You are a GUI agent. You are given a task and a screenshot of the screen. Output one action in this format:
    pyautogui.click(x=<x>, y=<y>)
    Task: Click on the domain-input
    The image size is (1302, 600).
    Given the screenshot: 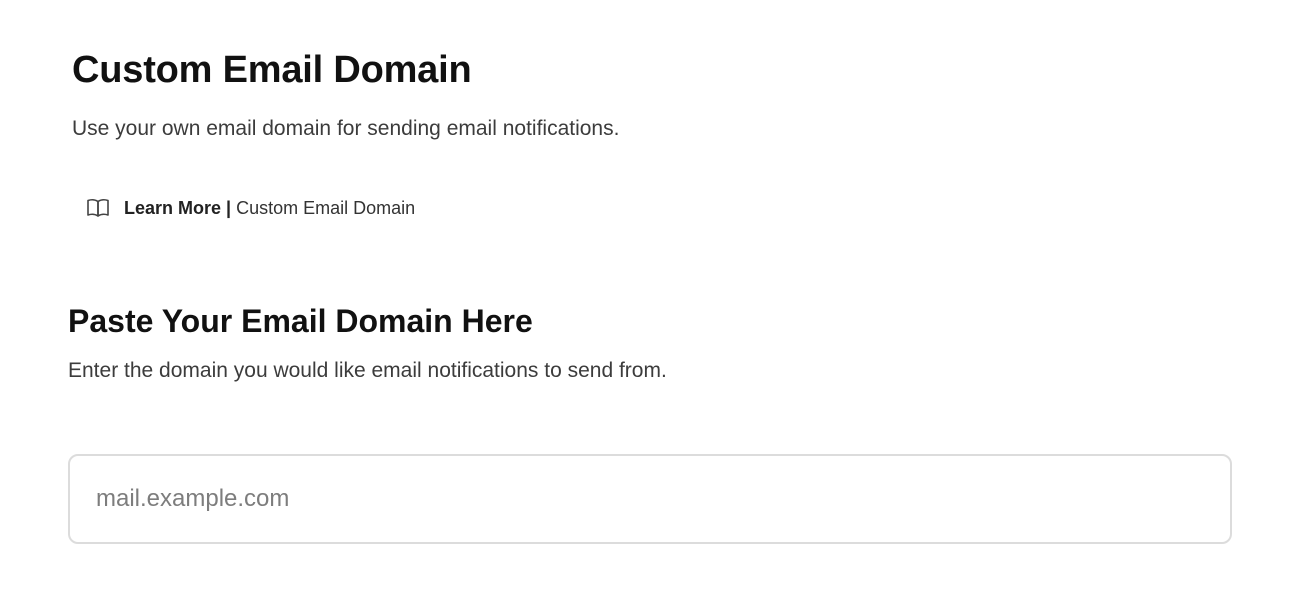 What is the action you would take?
    pyautogui.click(x=650, y=499)
    